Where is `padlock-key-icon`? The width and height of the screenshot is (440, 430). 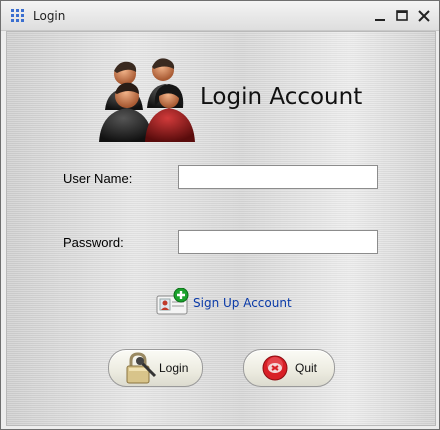
padlock-key-icon is located at coordinates (141, 368).